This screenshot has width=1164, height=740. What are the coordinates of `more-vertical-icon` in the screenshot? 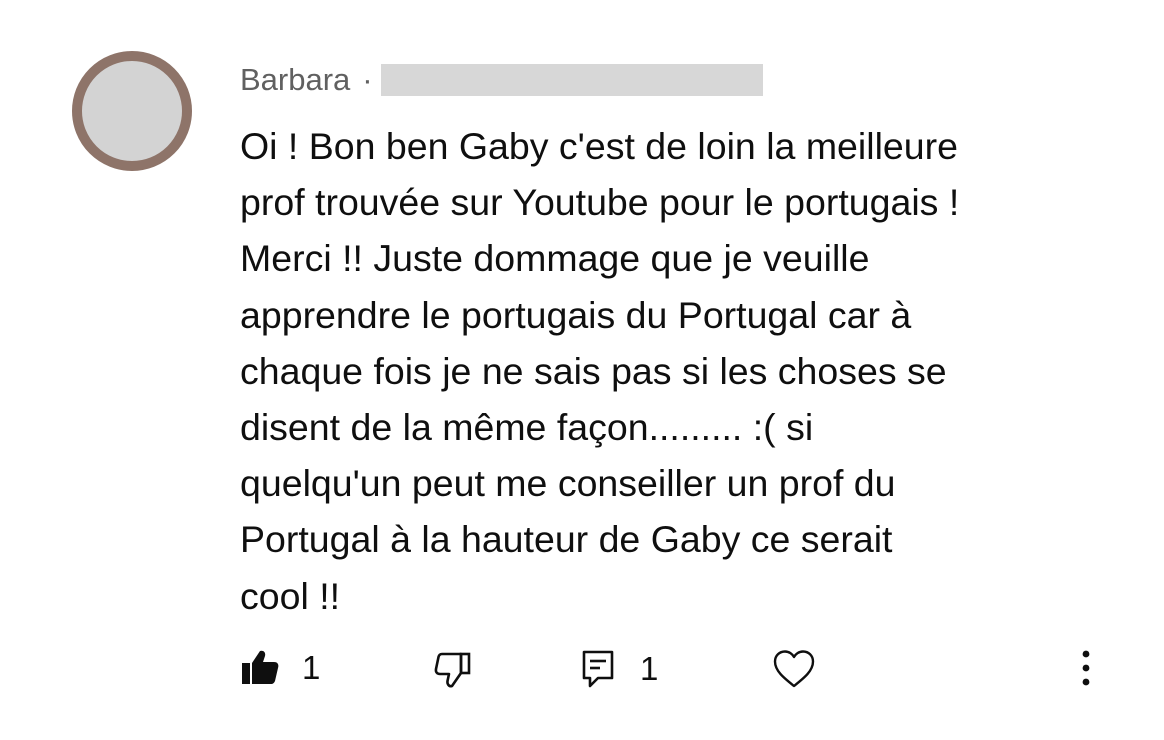 It's located at (1086, 668).